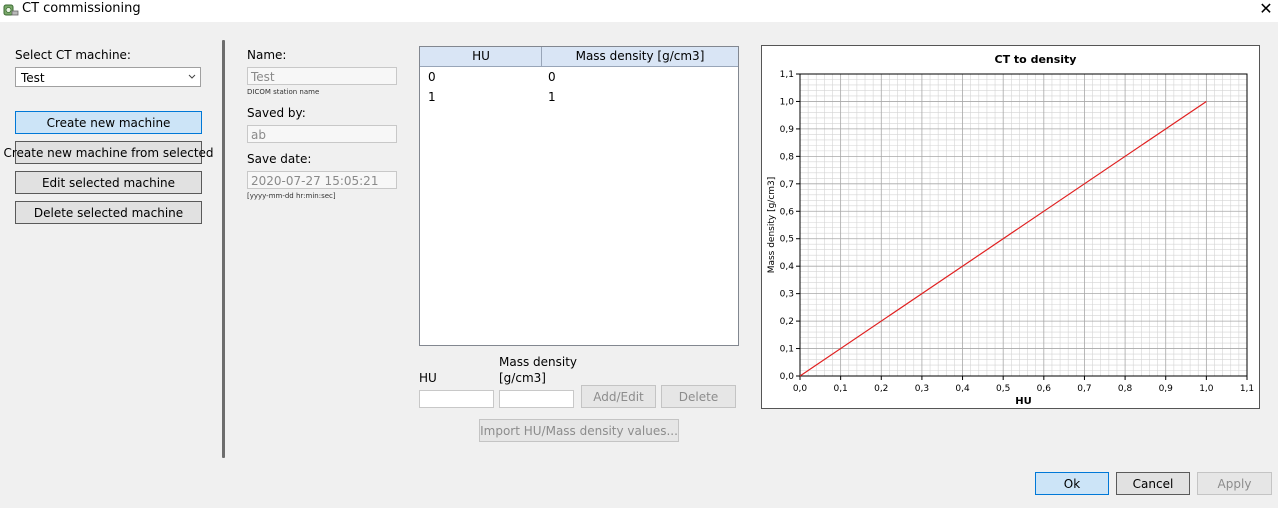 This screenshot has width=1278, height=508. What do you see at coordinates (538, 362) in the screenshot?
I see `mass-density-input-label: Mass density` at bounding box center [538, 362].